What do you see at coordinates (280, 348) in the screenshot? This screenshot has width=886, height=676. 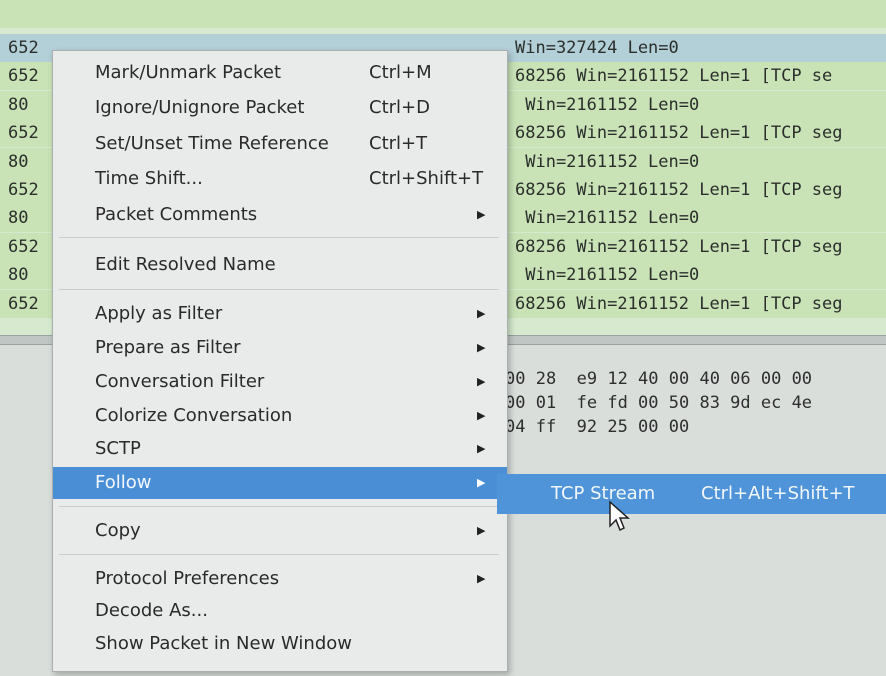 I see `menu-item-prepare-as-filter: Prepare as Filter ▶` at bounding box center [280, 348].